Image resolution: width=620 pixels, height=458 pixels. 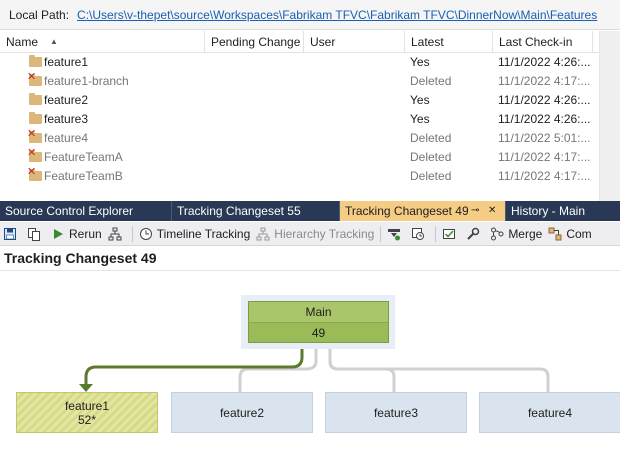 I want to click on tab-label: History - Main, so click(x=548, y=211).